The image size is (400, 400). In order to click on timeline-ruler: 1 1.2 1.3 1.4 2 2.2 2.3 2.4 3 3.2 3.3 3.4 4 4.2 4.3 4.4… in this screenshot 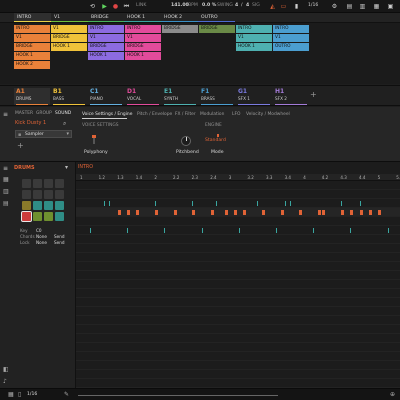, I will do `click(238, 177)`.